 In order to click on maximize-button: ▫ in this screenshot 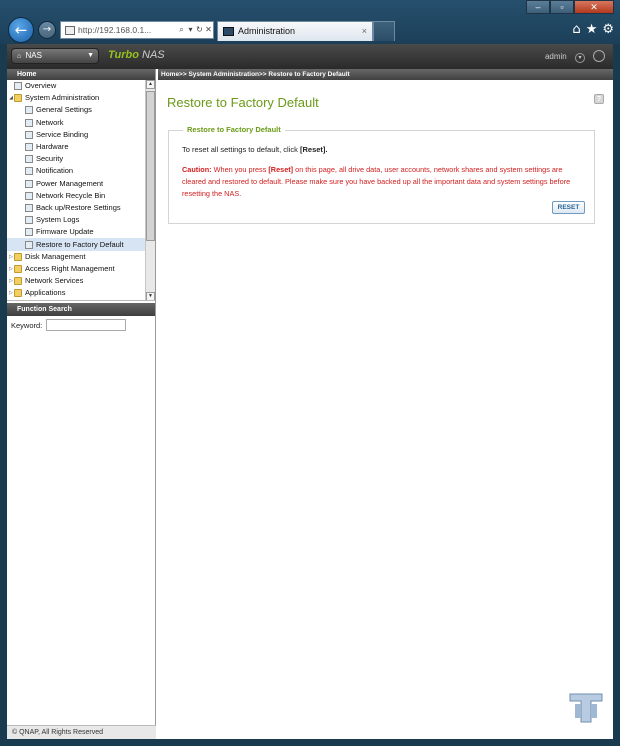, I will do `click(562, 7)`.